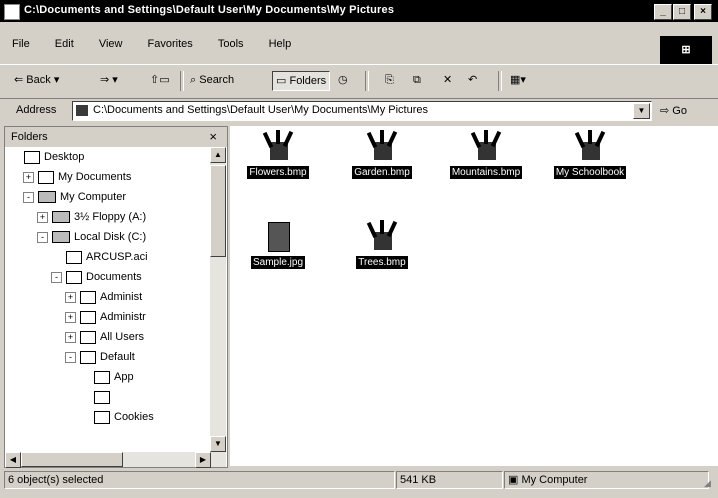  I want to click on file-label: Flowers.bmp, so click(278, 172).